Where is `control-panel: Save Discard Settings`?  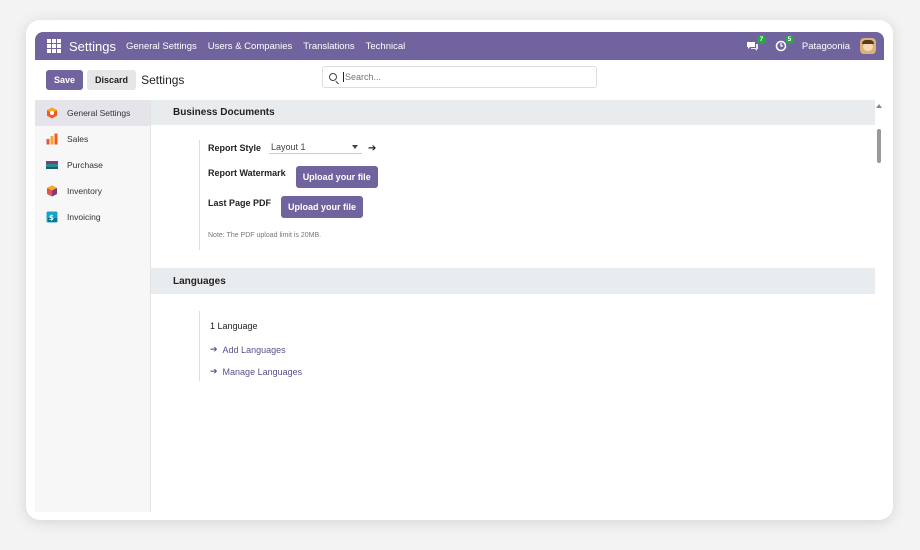
control-panel: Save Discard Settings is located at coordinates (459, 80).